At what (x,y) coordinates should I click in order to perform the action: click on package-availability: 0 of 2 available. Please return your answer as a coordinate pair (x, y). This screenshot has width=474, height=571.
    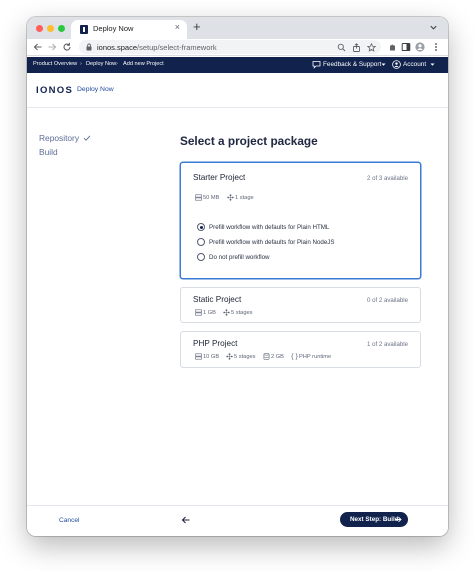
    Looking at the image, I should click on (387, 300).